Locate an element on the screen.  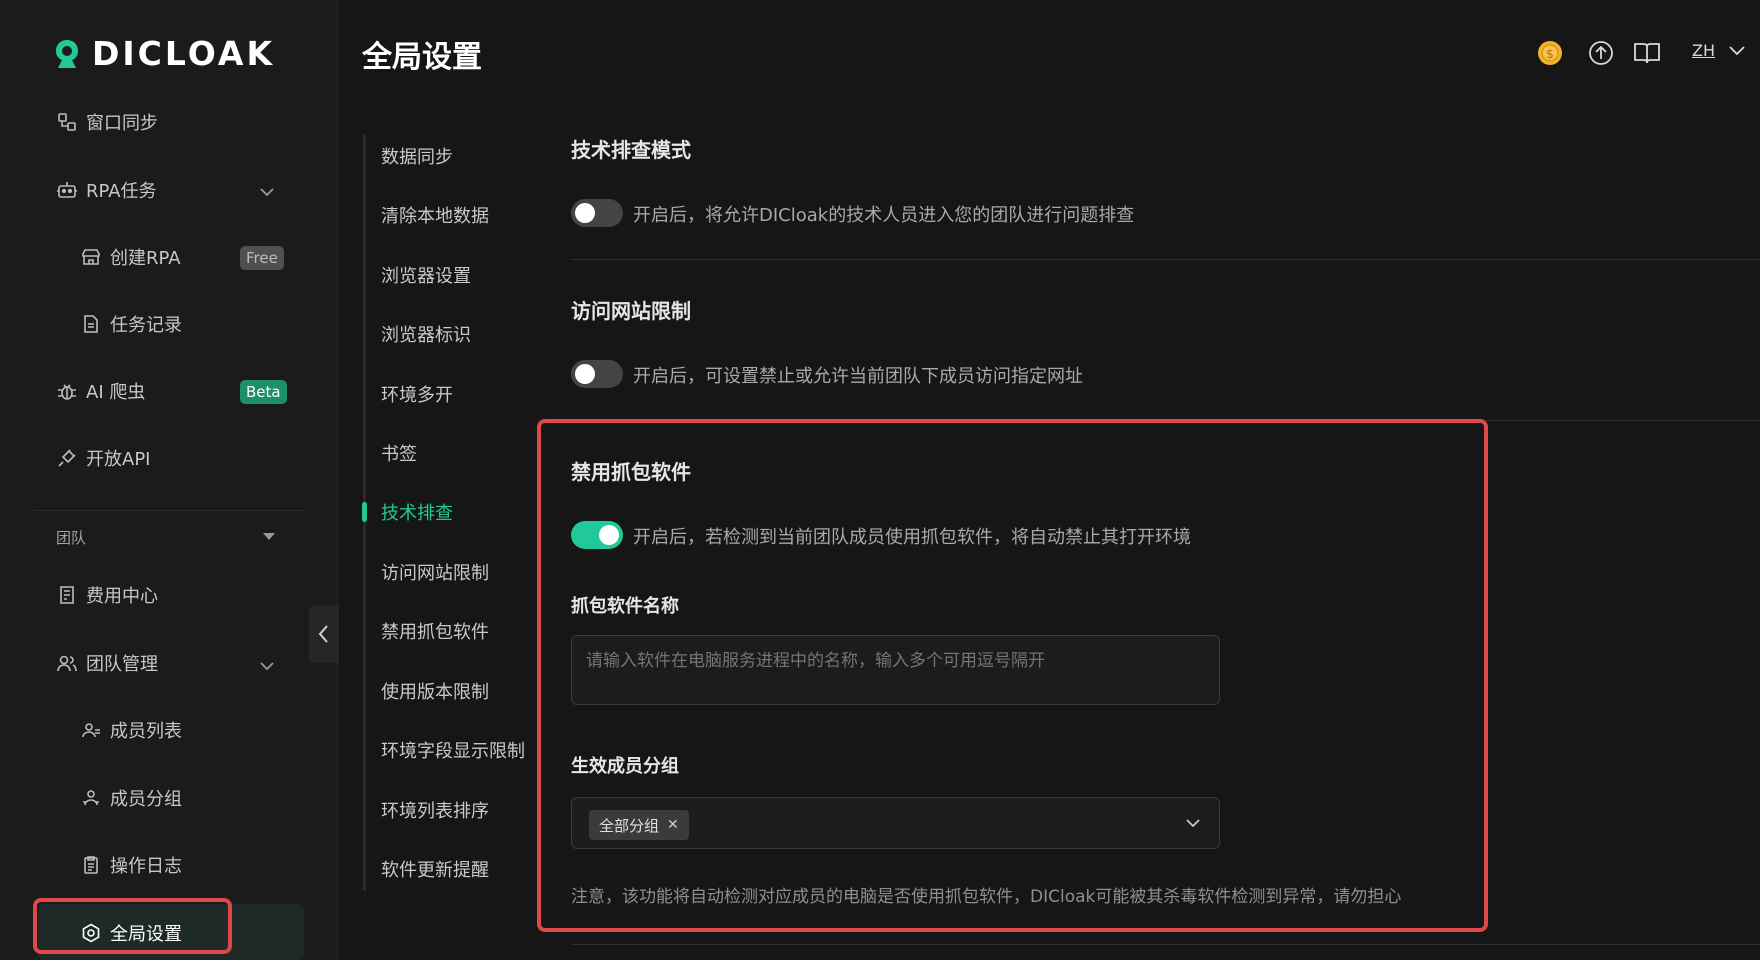
window-sync-icon is located at coordinates (67, 122).